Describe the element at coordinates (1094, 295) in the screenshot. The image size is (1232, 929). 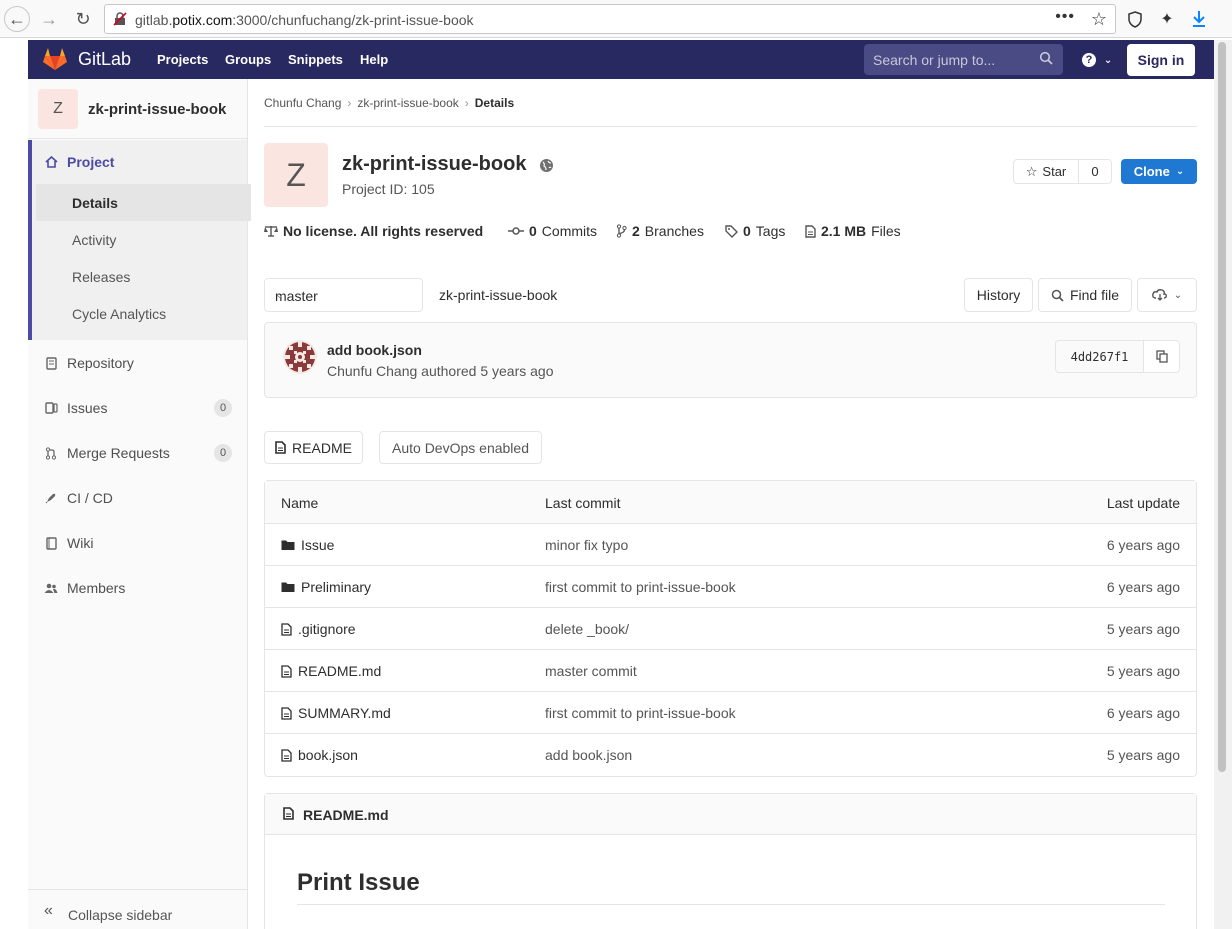
I see `find-file-label: Find file` at that location.